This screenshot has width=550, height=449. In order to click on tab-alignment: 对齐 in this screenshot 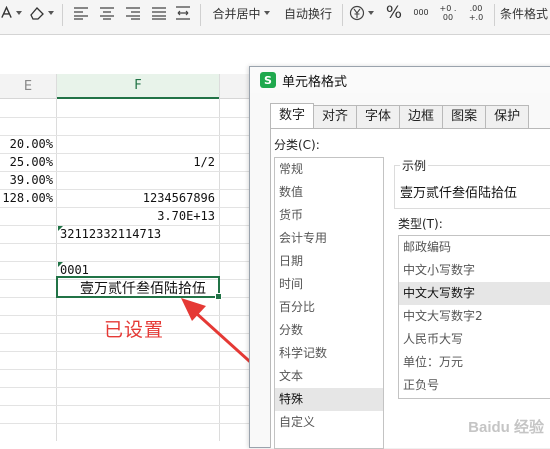, I will do `click(335, 116)`.